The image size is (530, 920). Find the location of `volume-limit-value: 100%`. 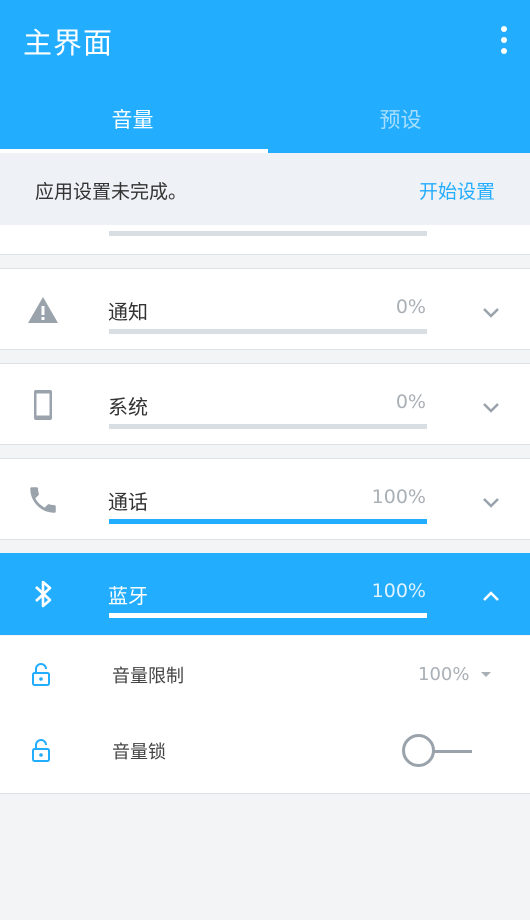

volume-limit-value: 100% is located at coordinates (444, 674).